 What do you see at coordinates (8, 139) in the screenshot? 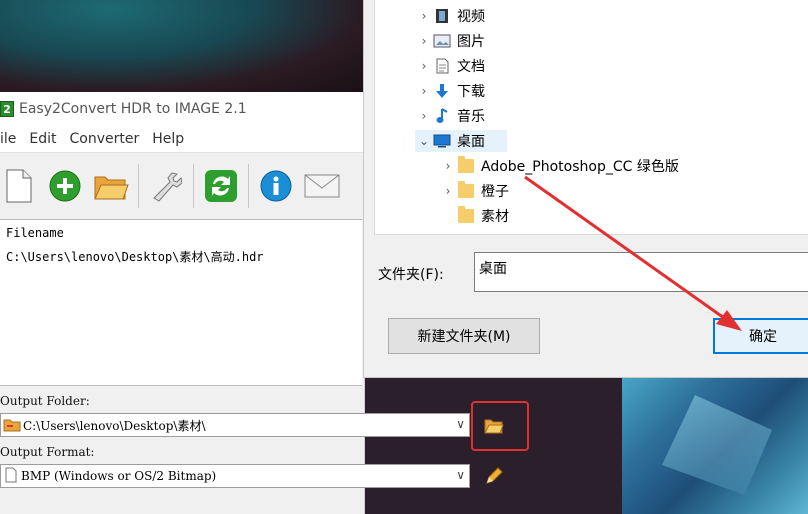
I see `menu-file: ile` at bounding box center [8, 139].